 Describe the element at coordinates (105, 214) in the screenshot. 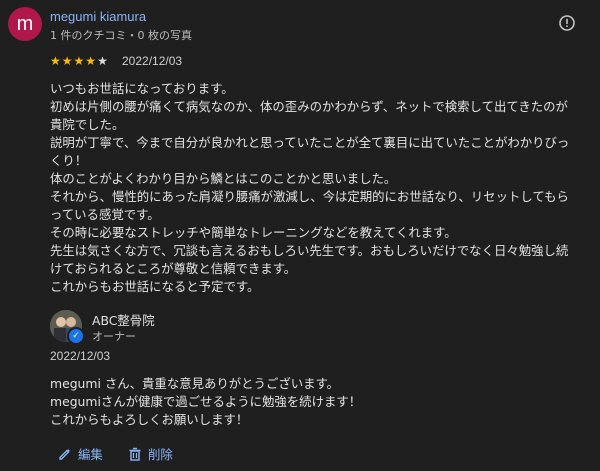

I see `review-line: っている感覚です。` at that location.